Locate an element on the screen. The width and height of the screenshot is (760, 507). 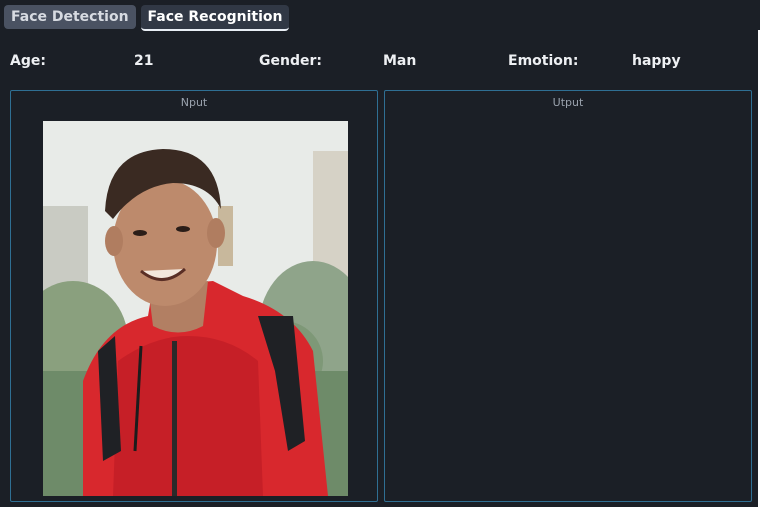
tab-label: Face Detection is located at coordinates (70, 17).